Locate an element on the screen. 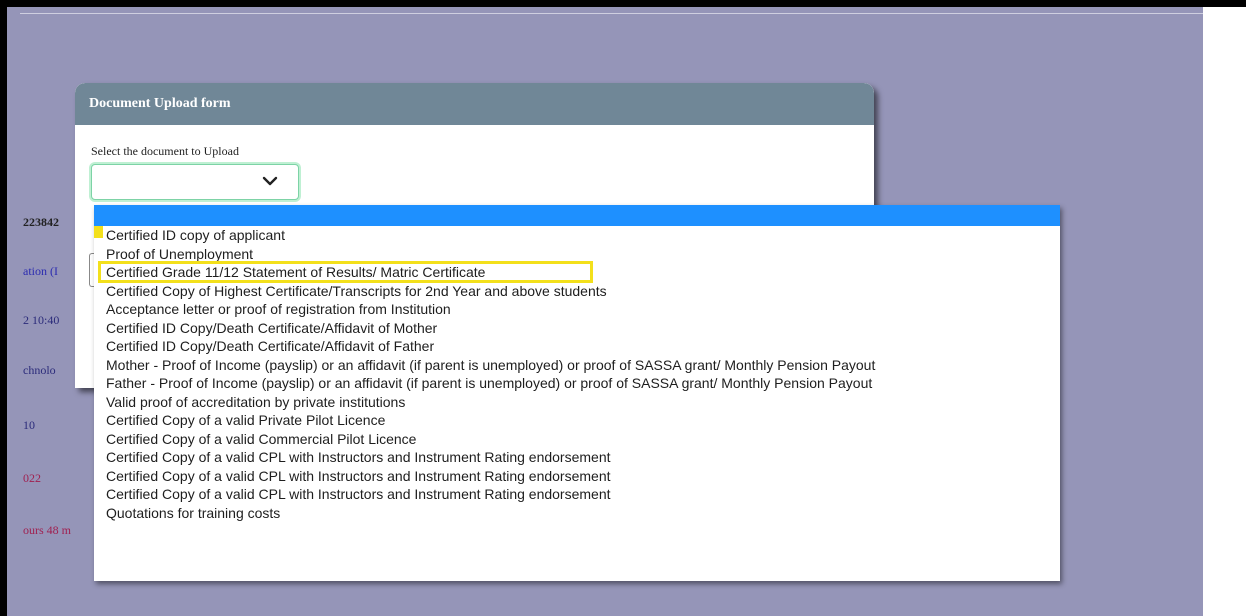 This screenshot has width=1246, height=616. bg-fragment-institution: ation (I is located at coordinates (40, 271).